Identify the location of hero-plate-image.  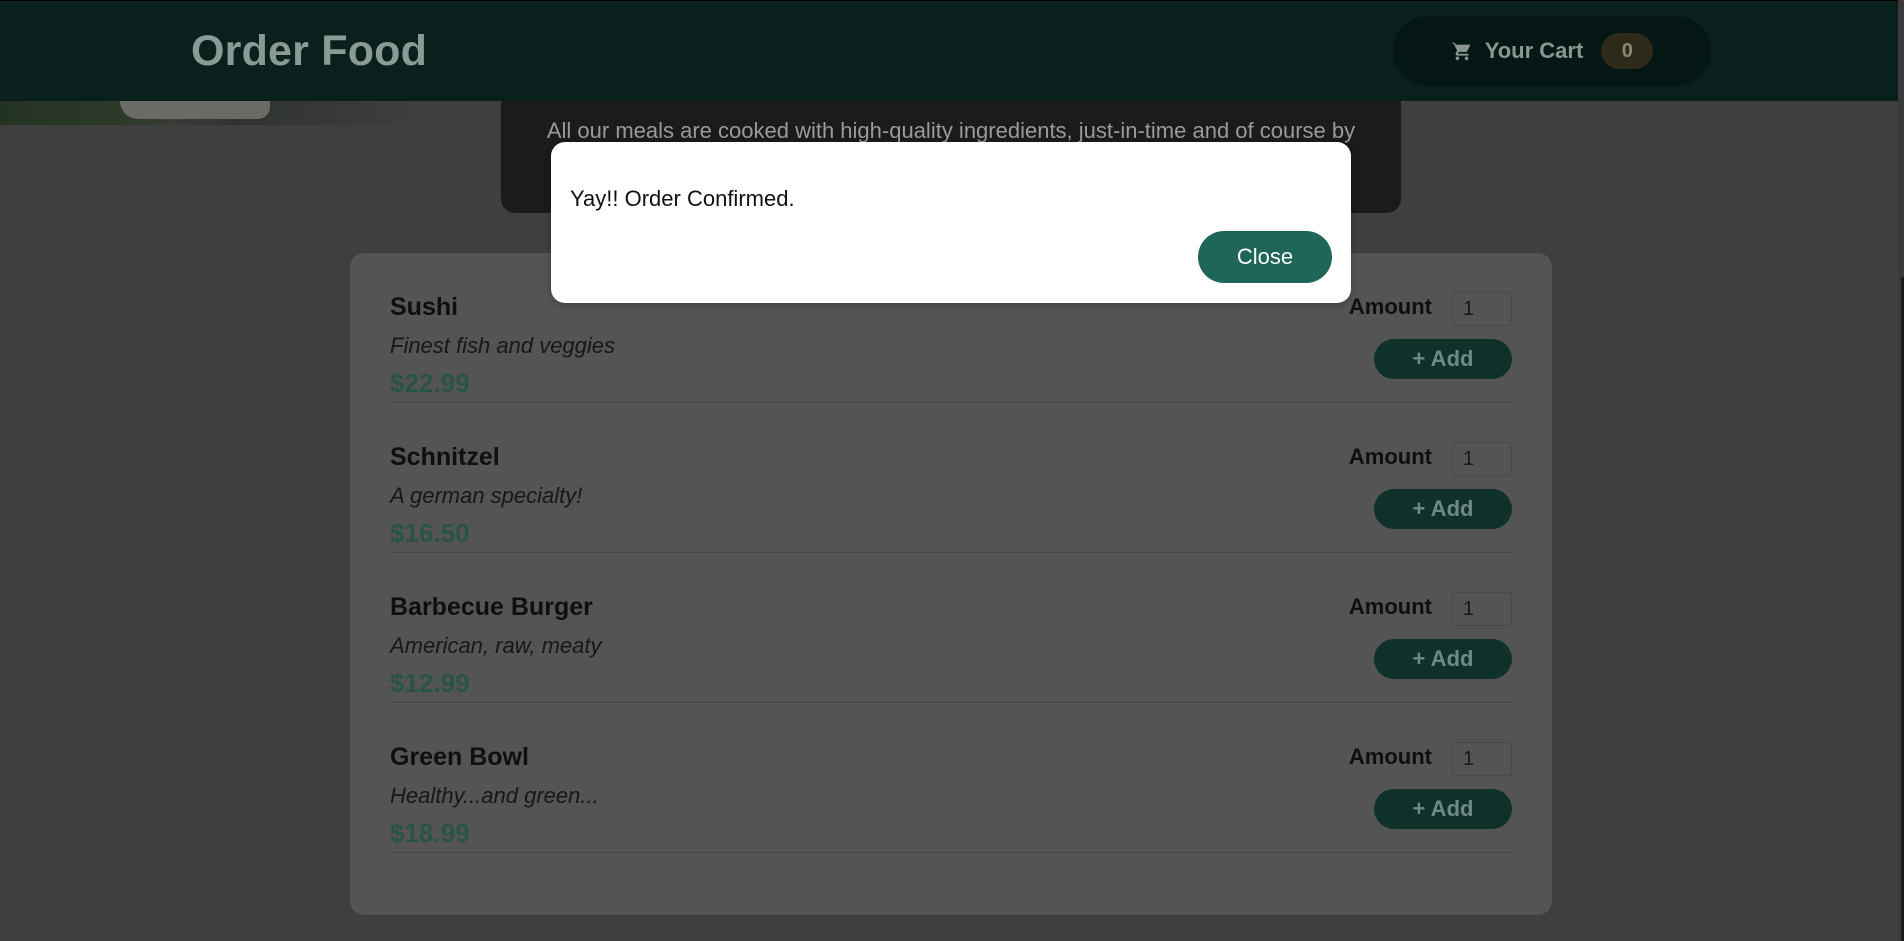
(195, 110).